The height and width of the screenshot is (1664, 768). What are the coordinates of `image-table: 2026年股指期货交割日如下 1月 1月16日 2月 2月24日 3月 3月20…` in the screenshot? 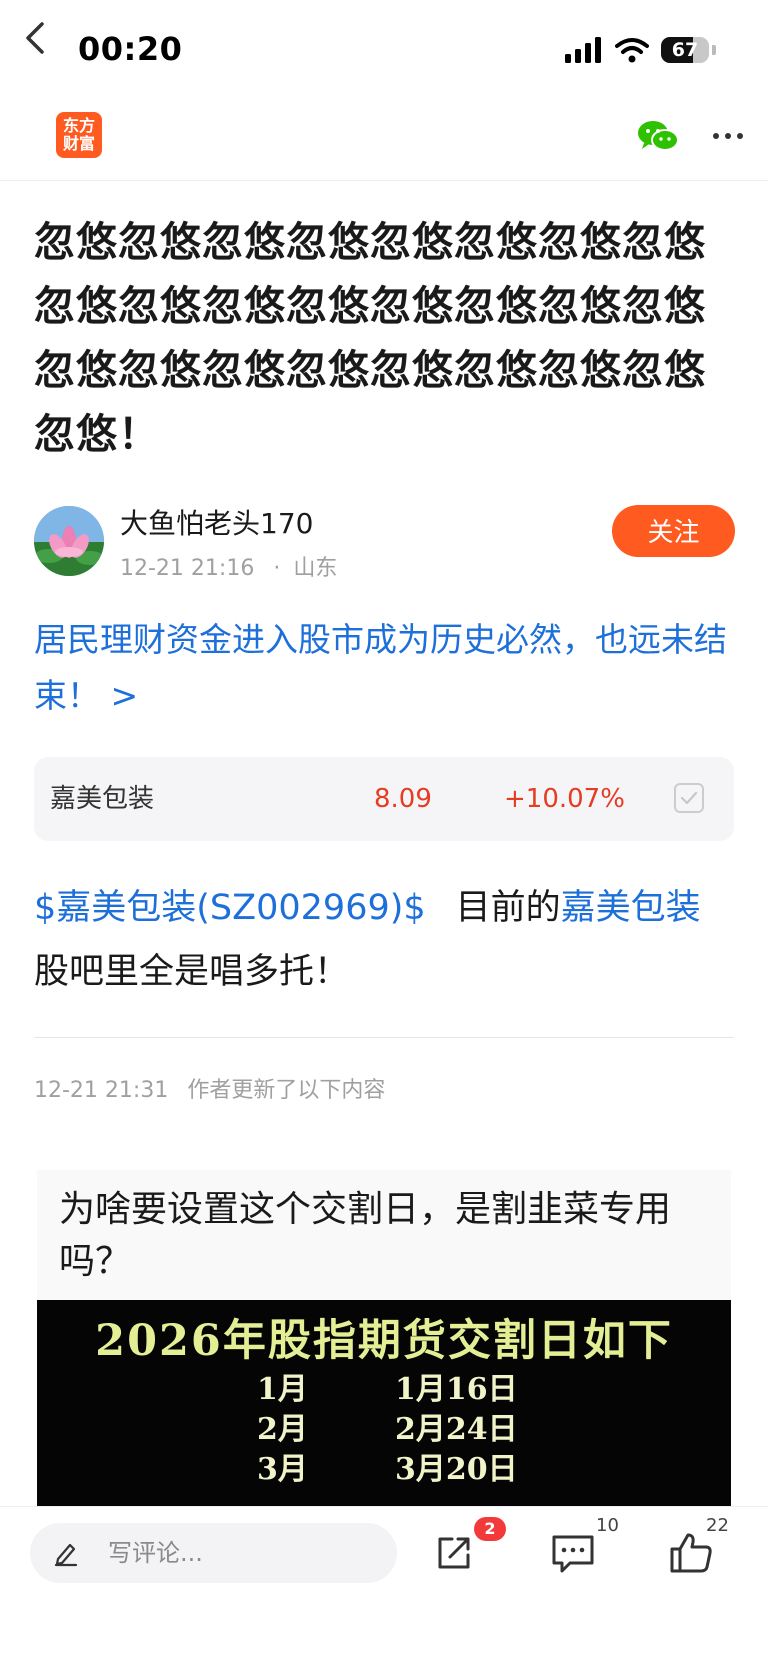 It's located at (384, 1405).